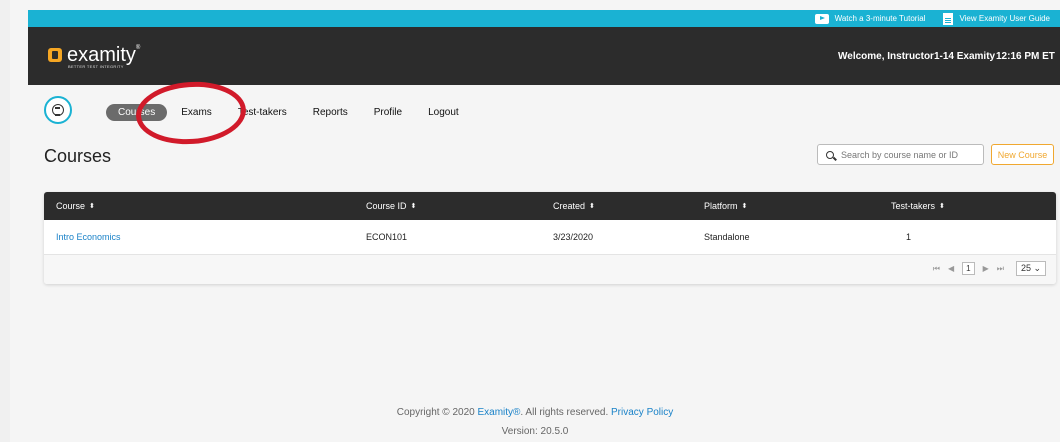 The image size is (1060, 442). What do you see at coordinates (936, 269) in the screenshot?
I see `first-page-icon: ⏮` at bounding box center [936, 269].